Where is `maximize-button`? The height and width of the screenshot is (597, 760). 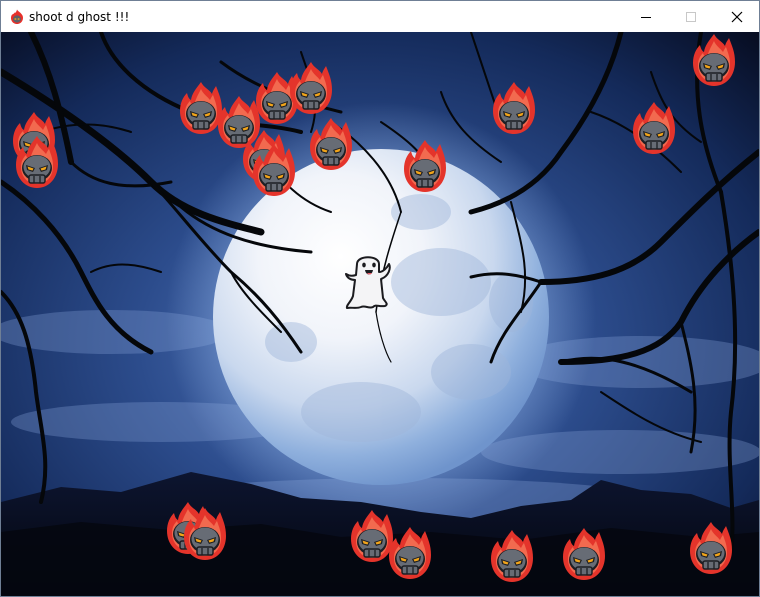
maximize-button is located at coordinates (691, 16).